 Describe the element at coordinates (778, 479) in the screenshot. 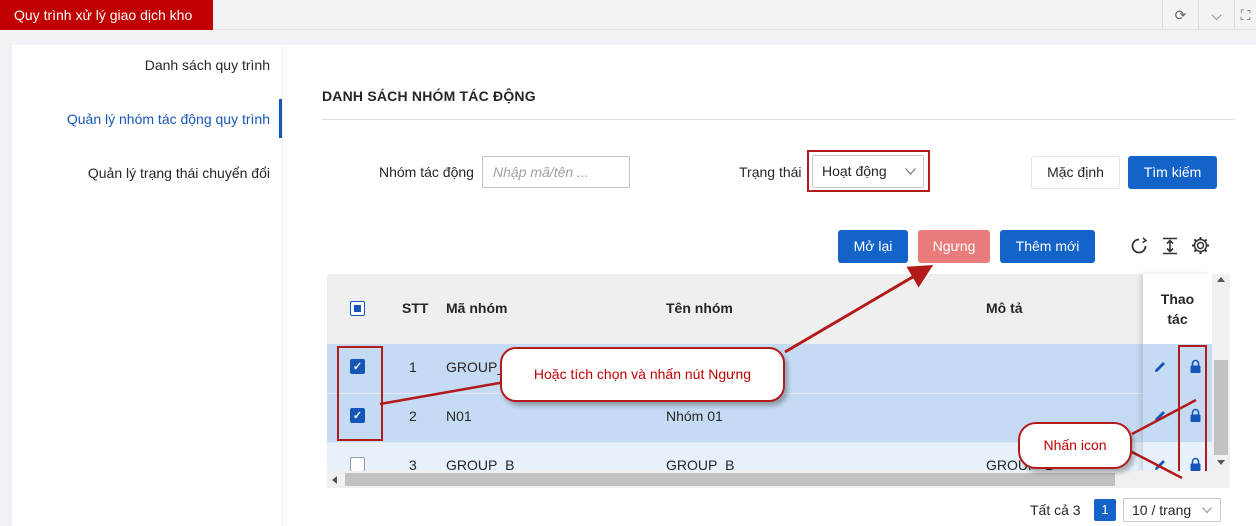

I see `horizontal-scrollbar` at that location.